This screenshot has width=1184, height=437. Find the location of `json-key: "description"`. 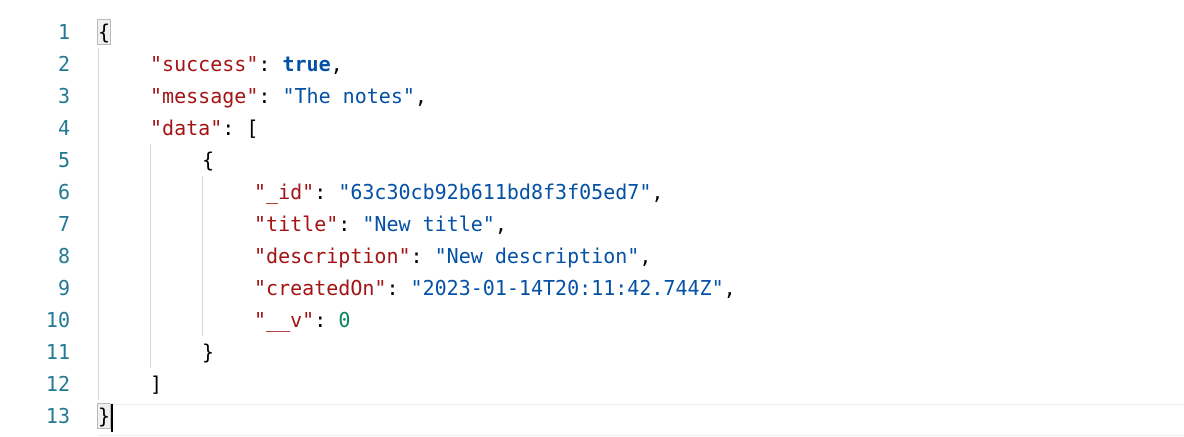

json-key: "description" is located at coordinates (332, 256).